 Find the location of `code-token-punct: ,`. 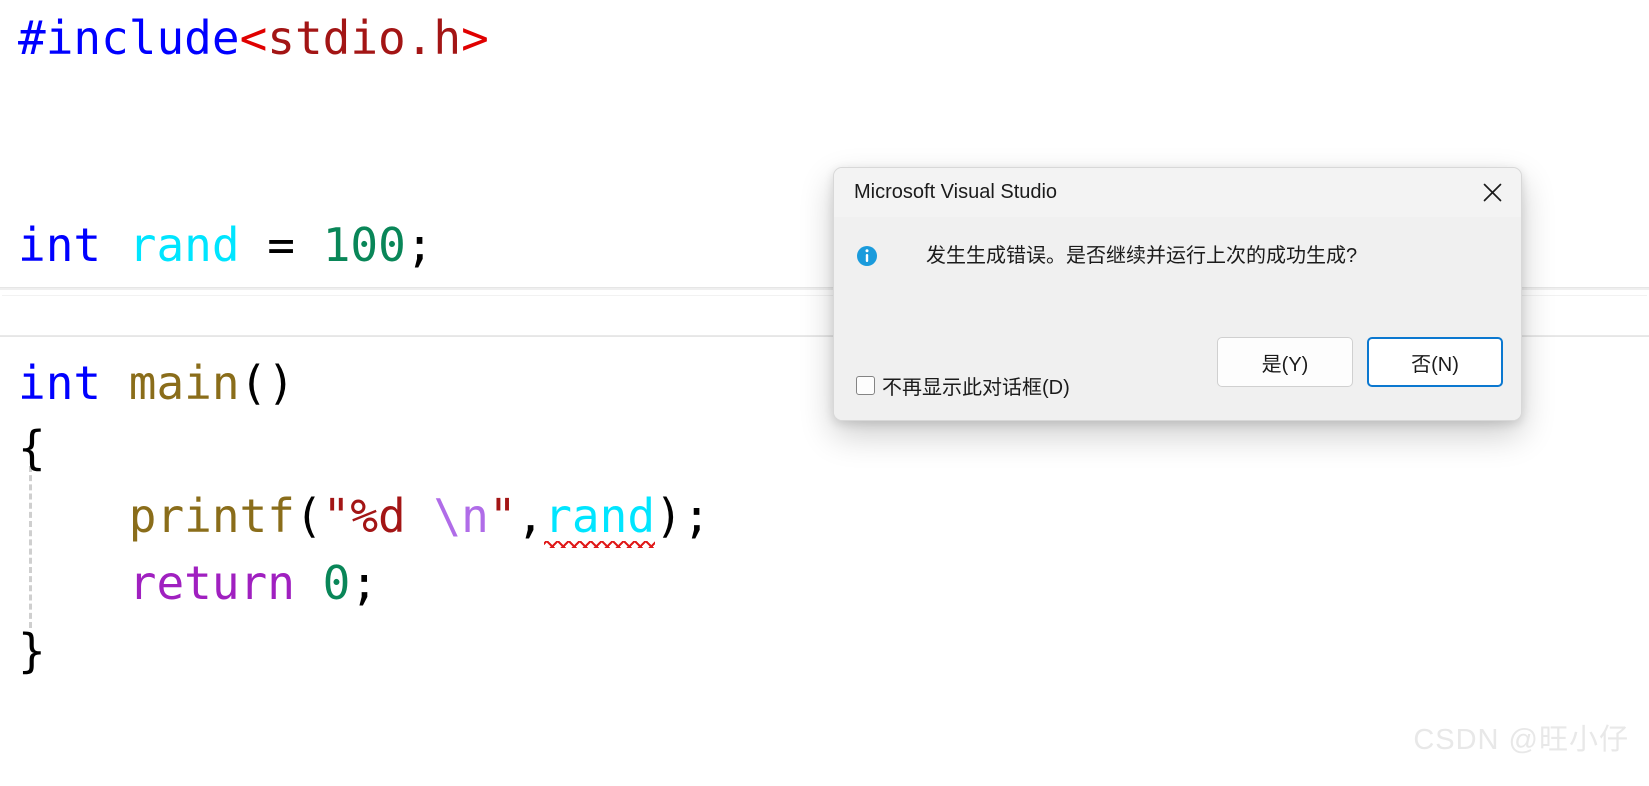

code-token-punct: , is located at coordinates (530, 516).